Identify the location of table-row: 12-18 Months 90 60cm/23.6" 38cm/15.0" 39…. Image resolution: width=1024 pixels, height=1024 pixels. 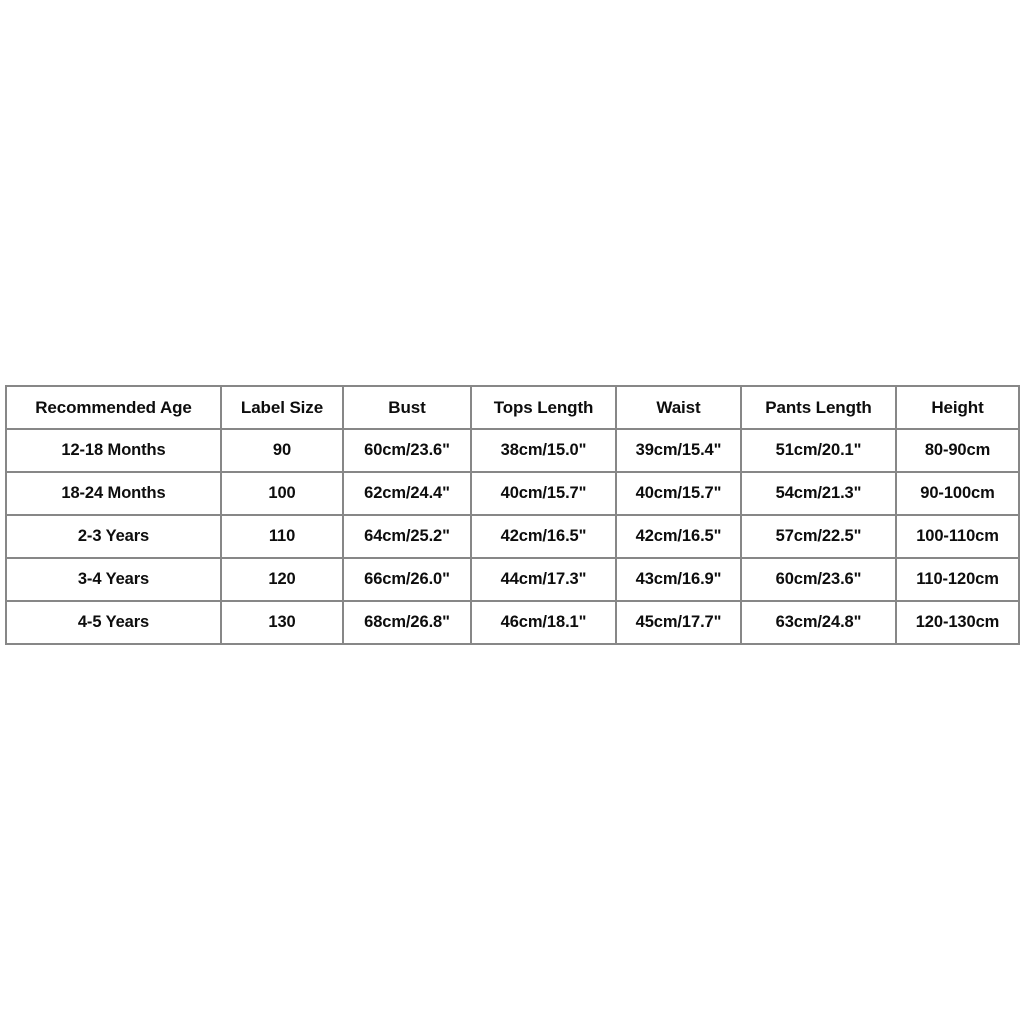
(512, 450).